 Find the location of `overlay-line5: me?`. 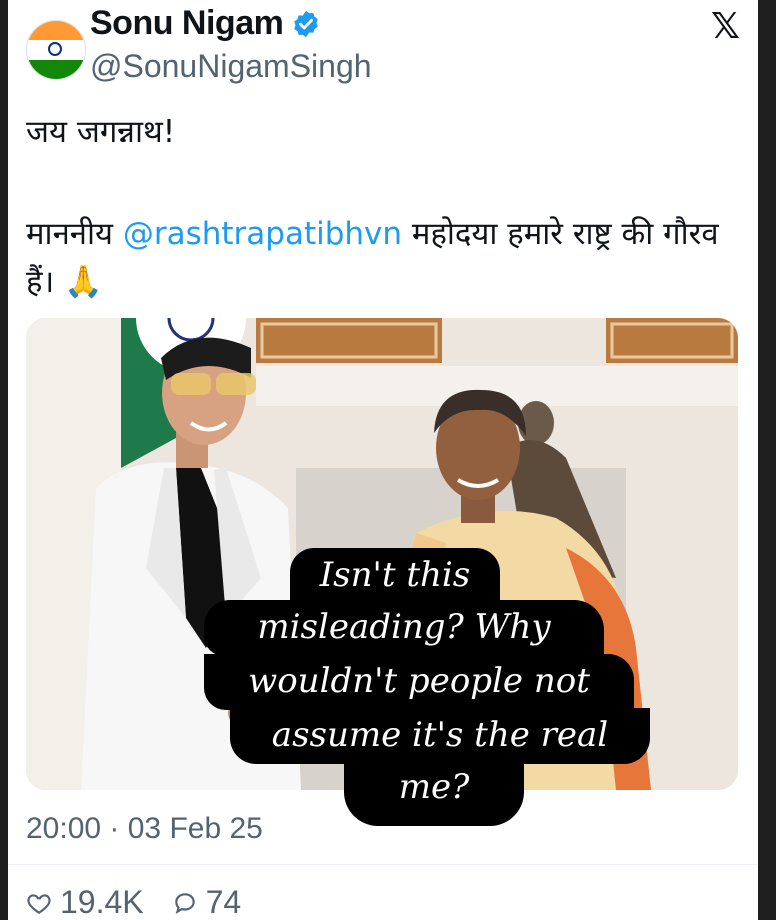

overlay-line5: me? is located at coordinates (434, 787).